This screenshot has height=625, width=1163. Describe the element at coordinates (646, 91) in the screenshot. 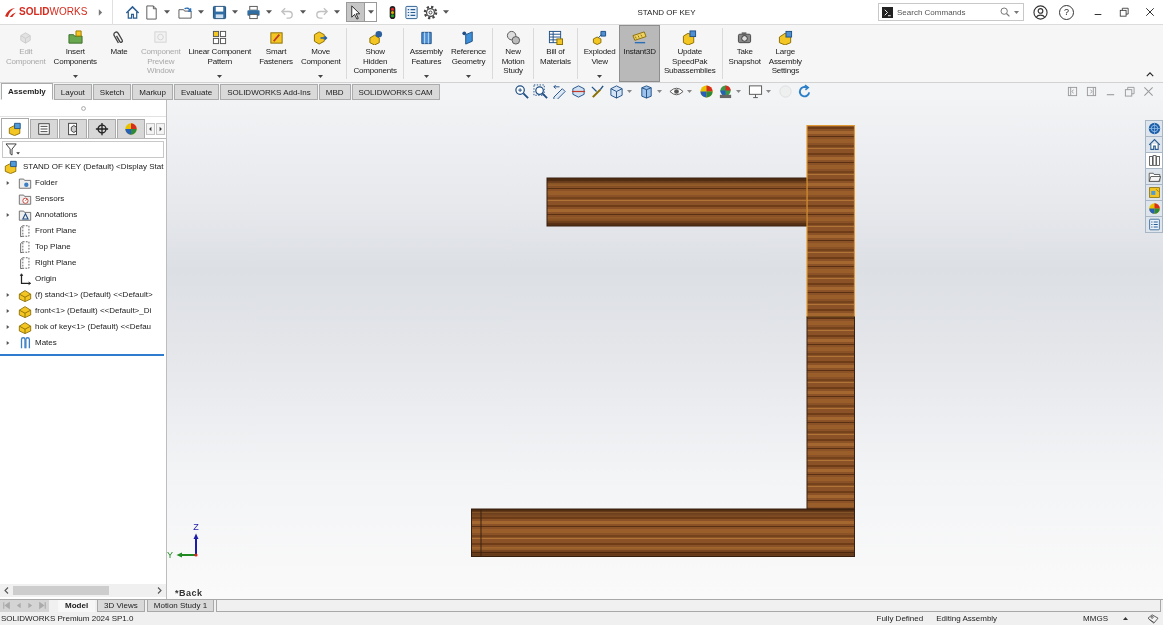

I see `display-style-icon` at that location.